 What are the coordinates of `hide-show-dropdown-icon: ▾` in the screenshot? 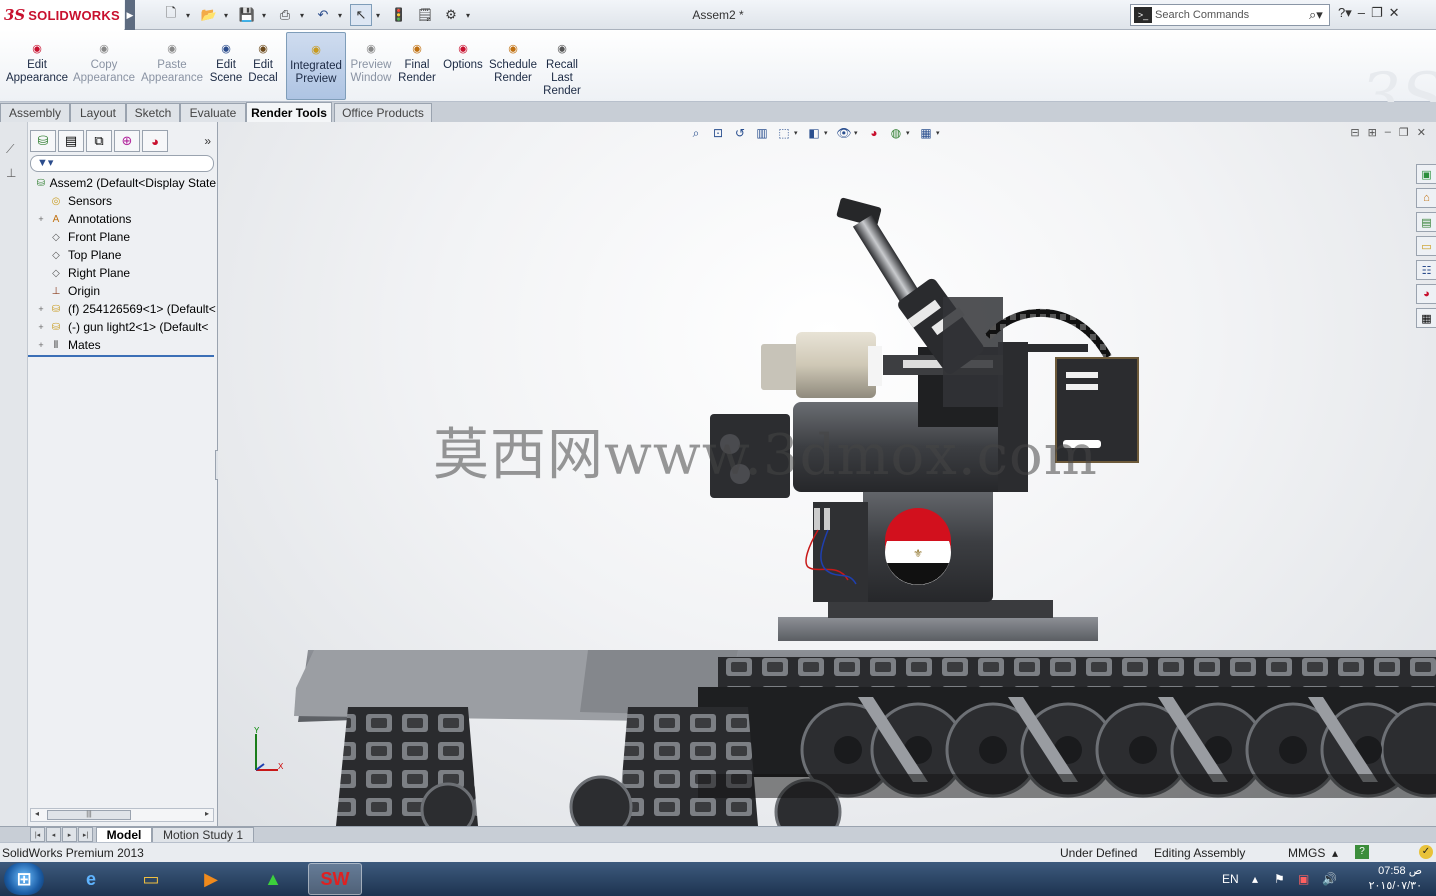 It's located at (857, 133).